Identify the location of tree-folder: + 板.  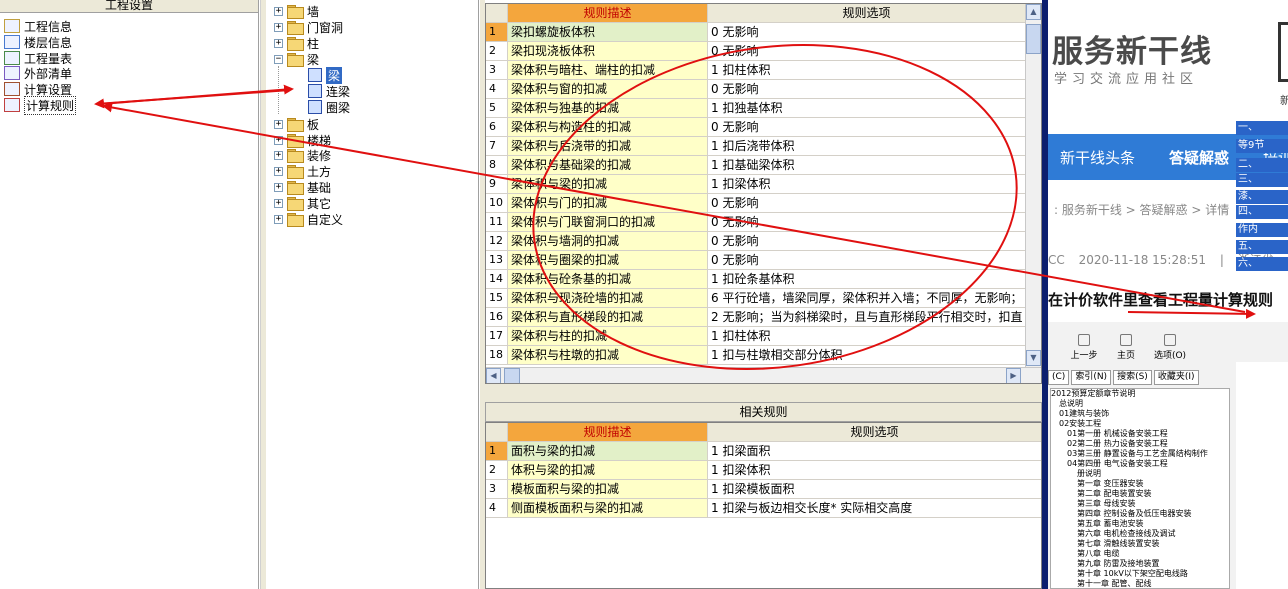
(296, 124).